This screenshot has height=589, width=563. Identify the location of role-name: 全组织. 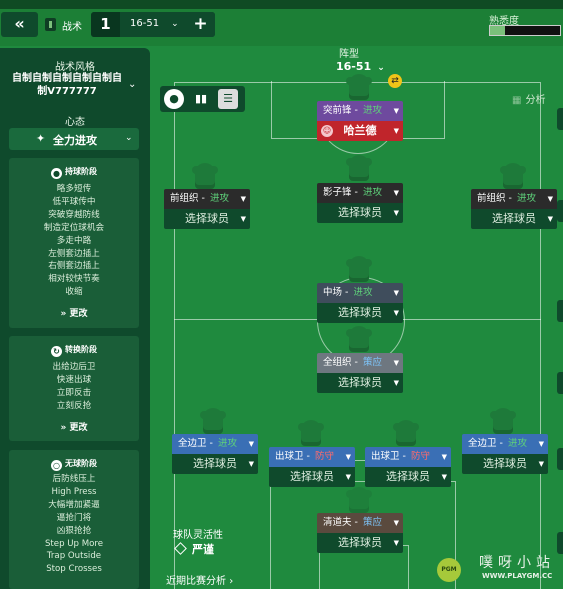
(337, 362).